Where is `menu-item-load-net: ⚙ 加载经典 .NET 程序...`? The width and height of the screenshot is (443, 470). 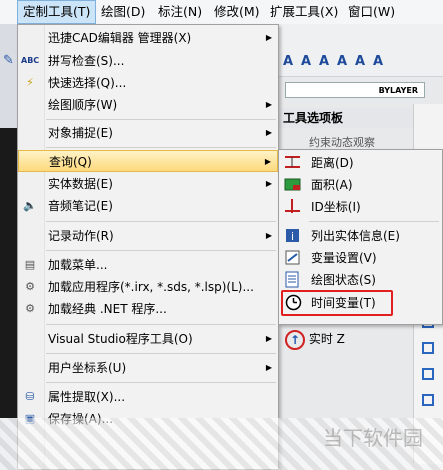
menu-item-load-net: ⚙ 加载经典 .NET 程序... is located at coordinates (148, 309).